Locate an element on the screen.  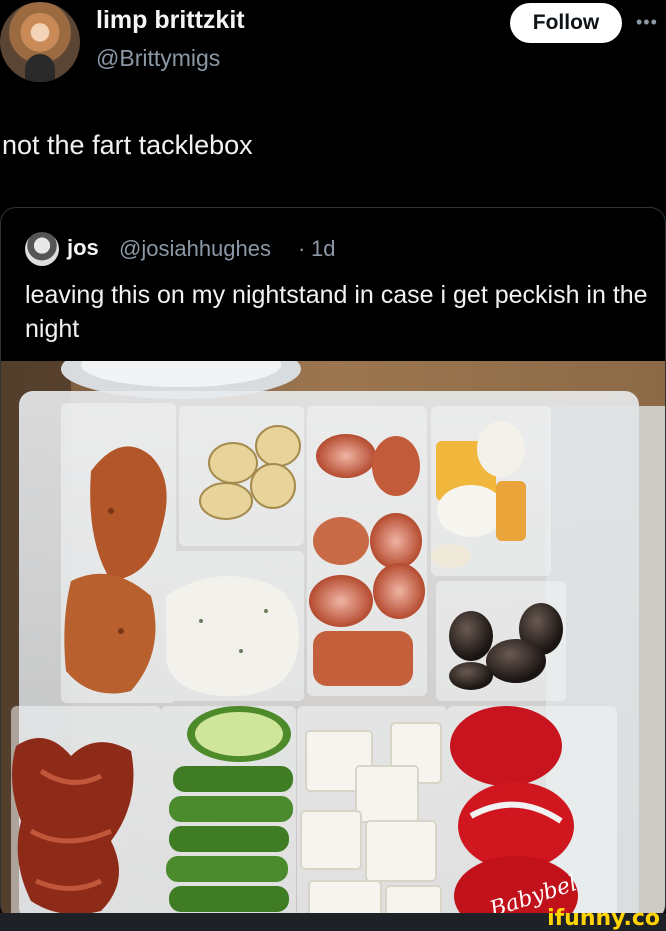
ifunny-watermark: ifunny.co is located at coordinates (603, 918).